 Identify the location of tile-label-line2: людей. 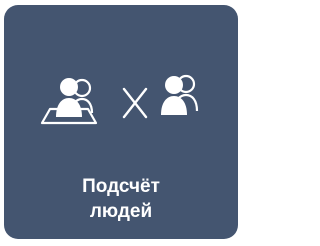
(121, 211).